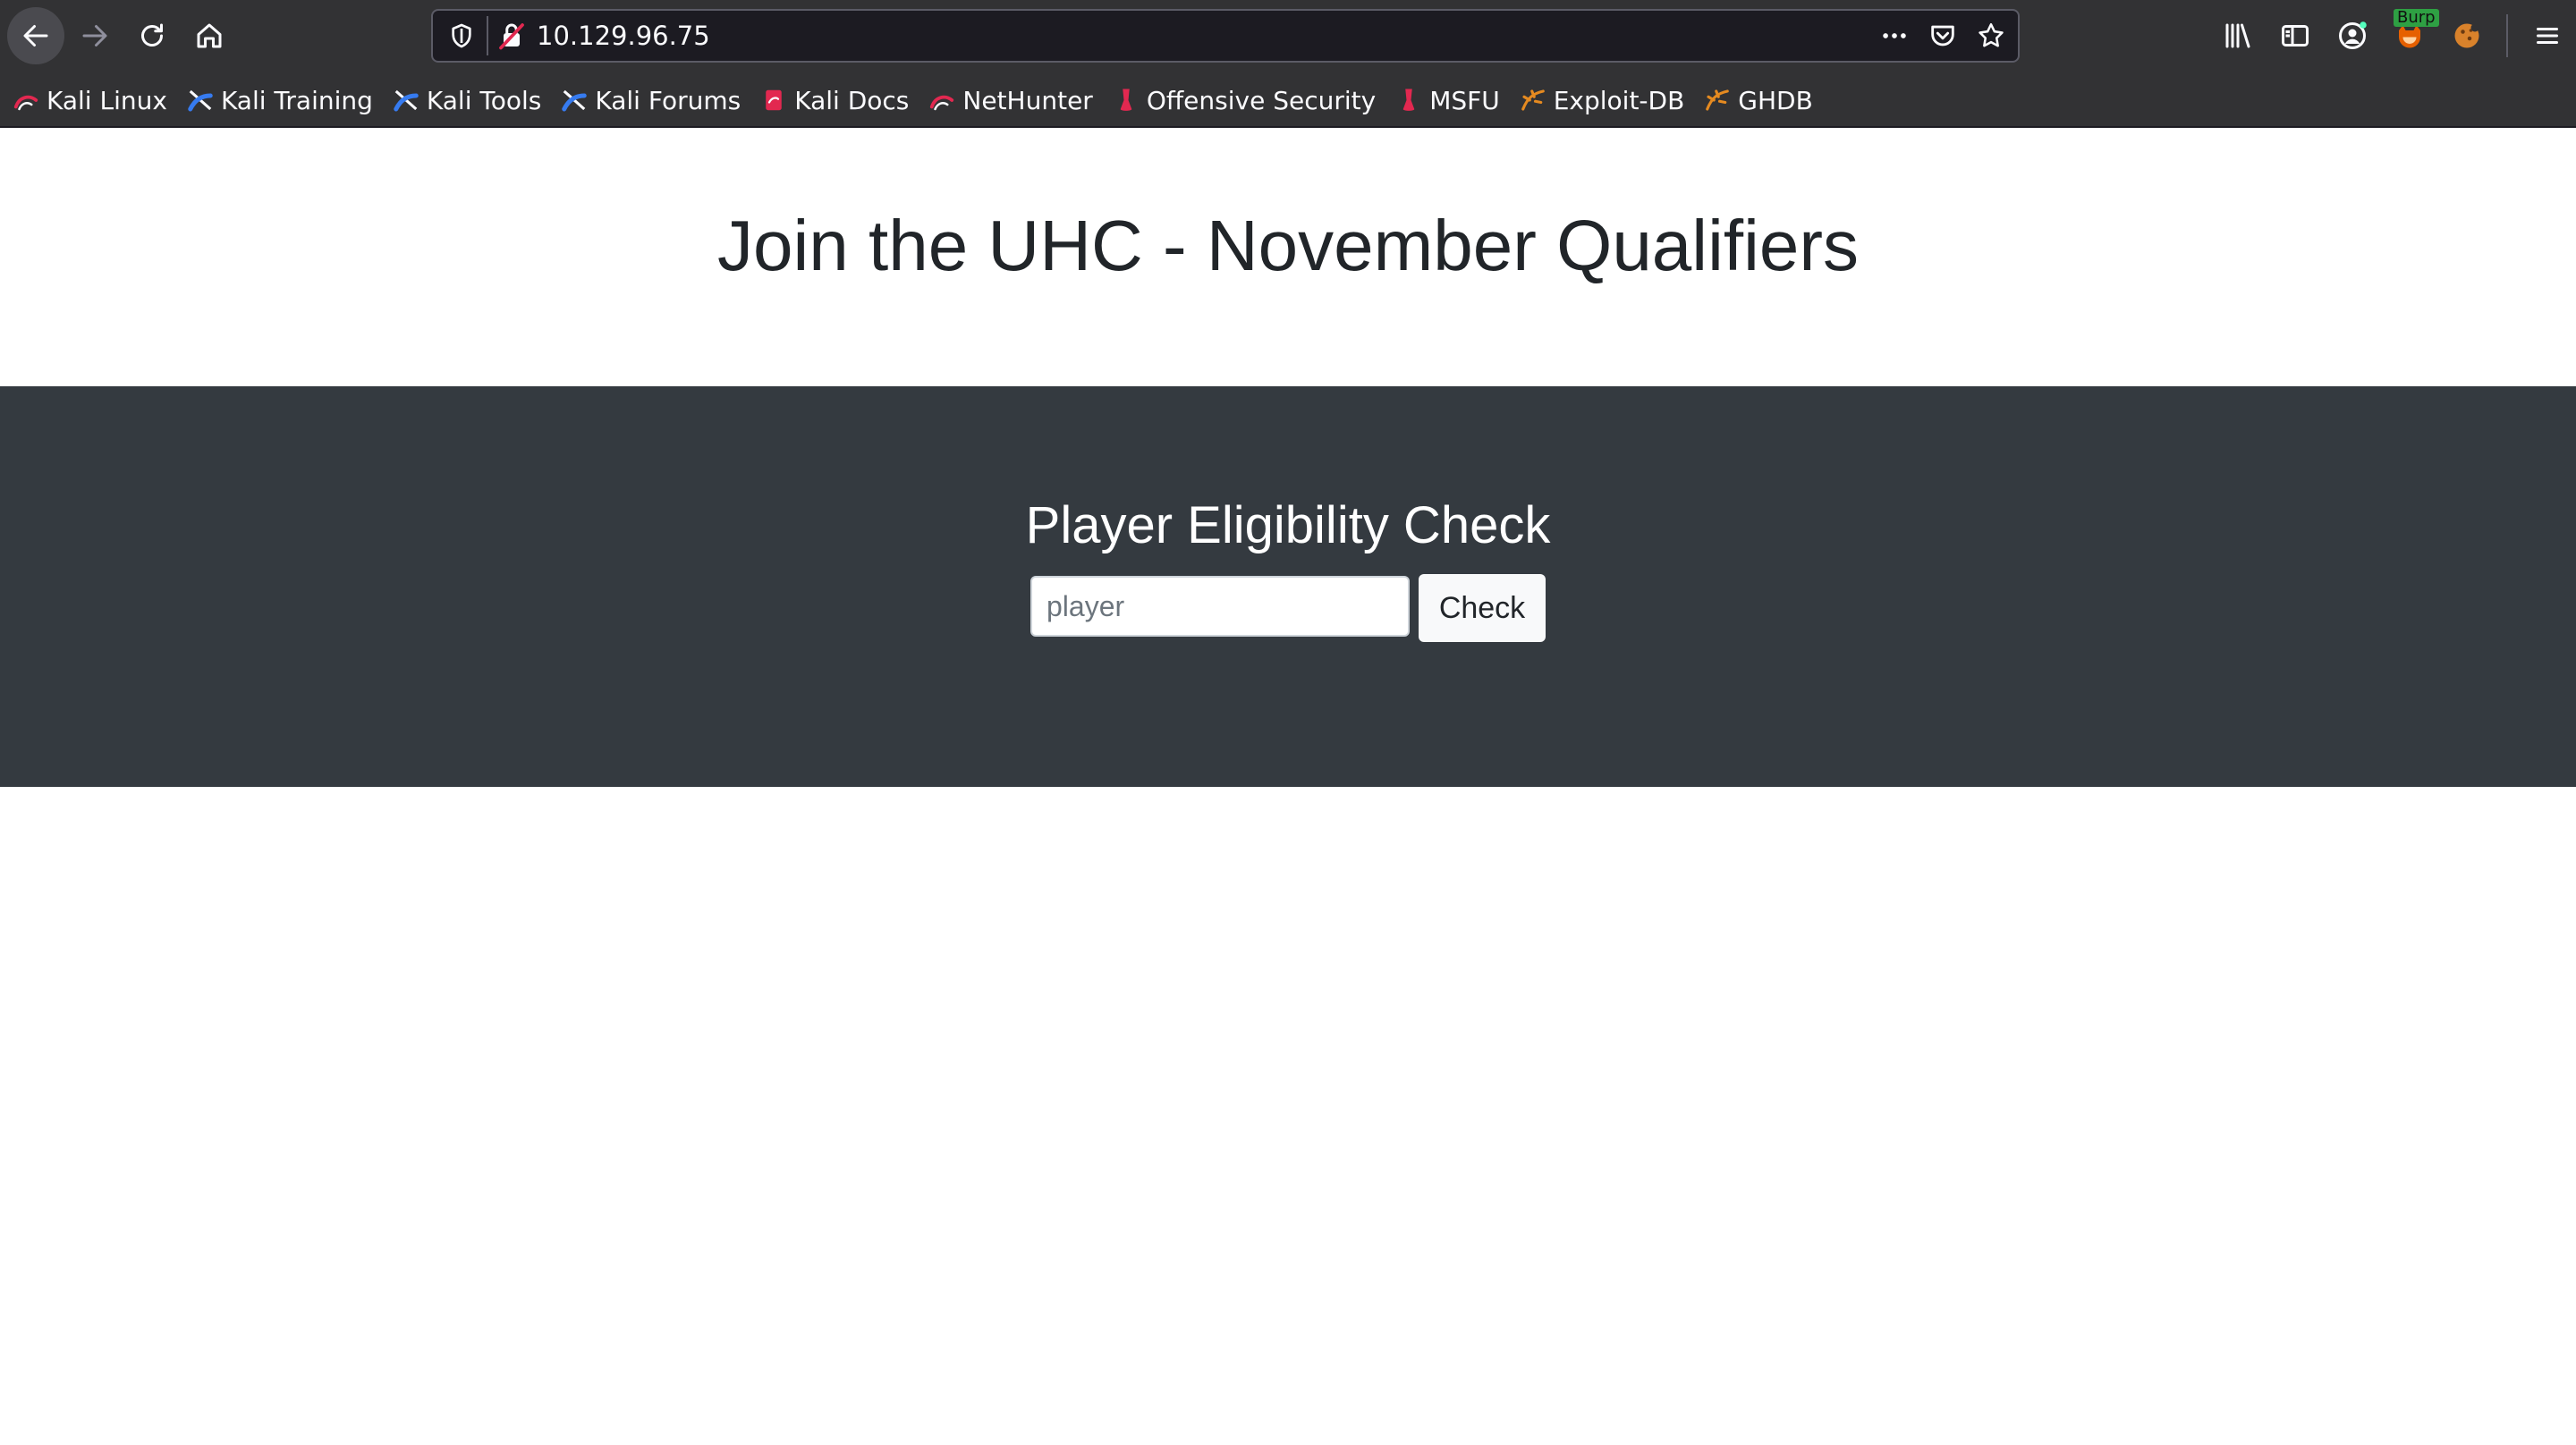 Image resolution: width=2576 pixels, height=1445 pixels. I want to click on page-actions-button, so click(1894, 36).